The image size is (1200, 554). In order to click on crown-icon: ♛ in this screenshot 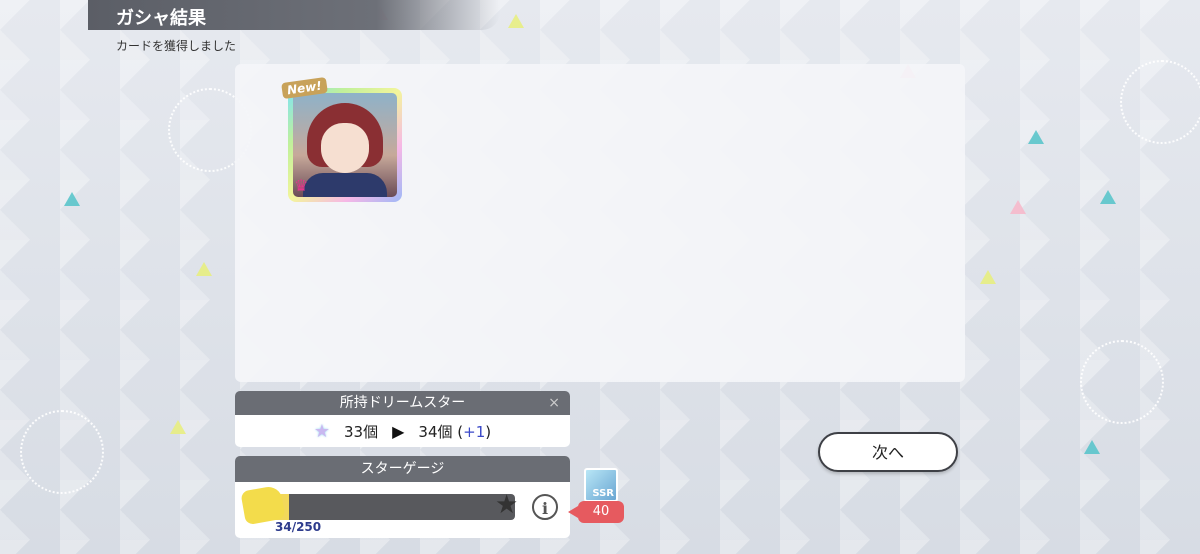, I will do `click(301, 185)`.